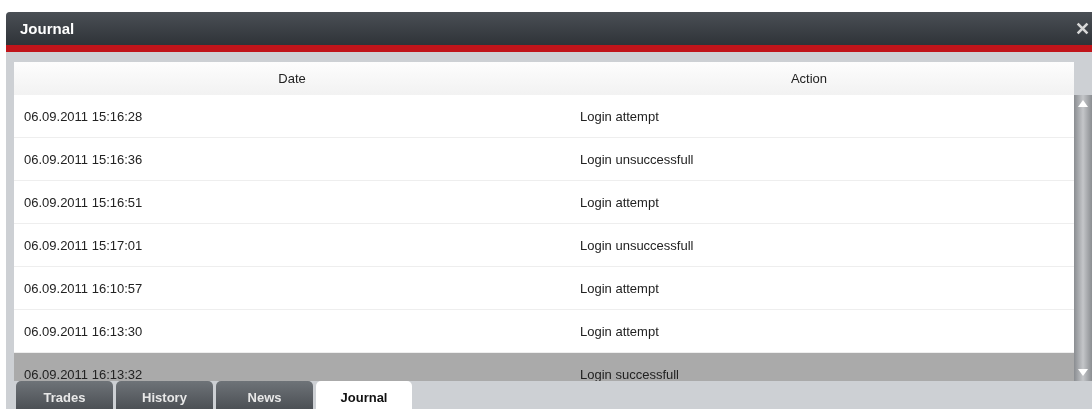  Describe the element at coordinates (629, 373) in the screenshot. I see `table-cell-text: Login successfull` at that location.